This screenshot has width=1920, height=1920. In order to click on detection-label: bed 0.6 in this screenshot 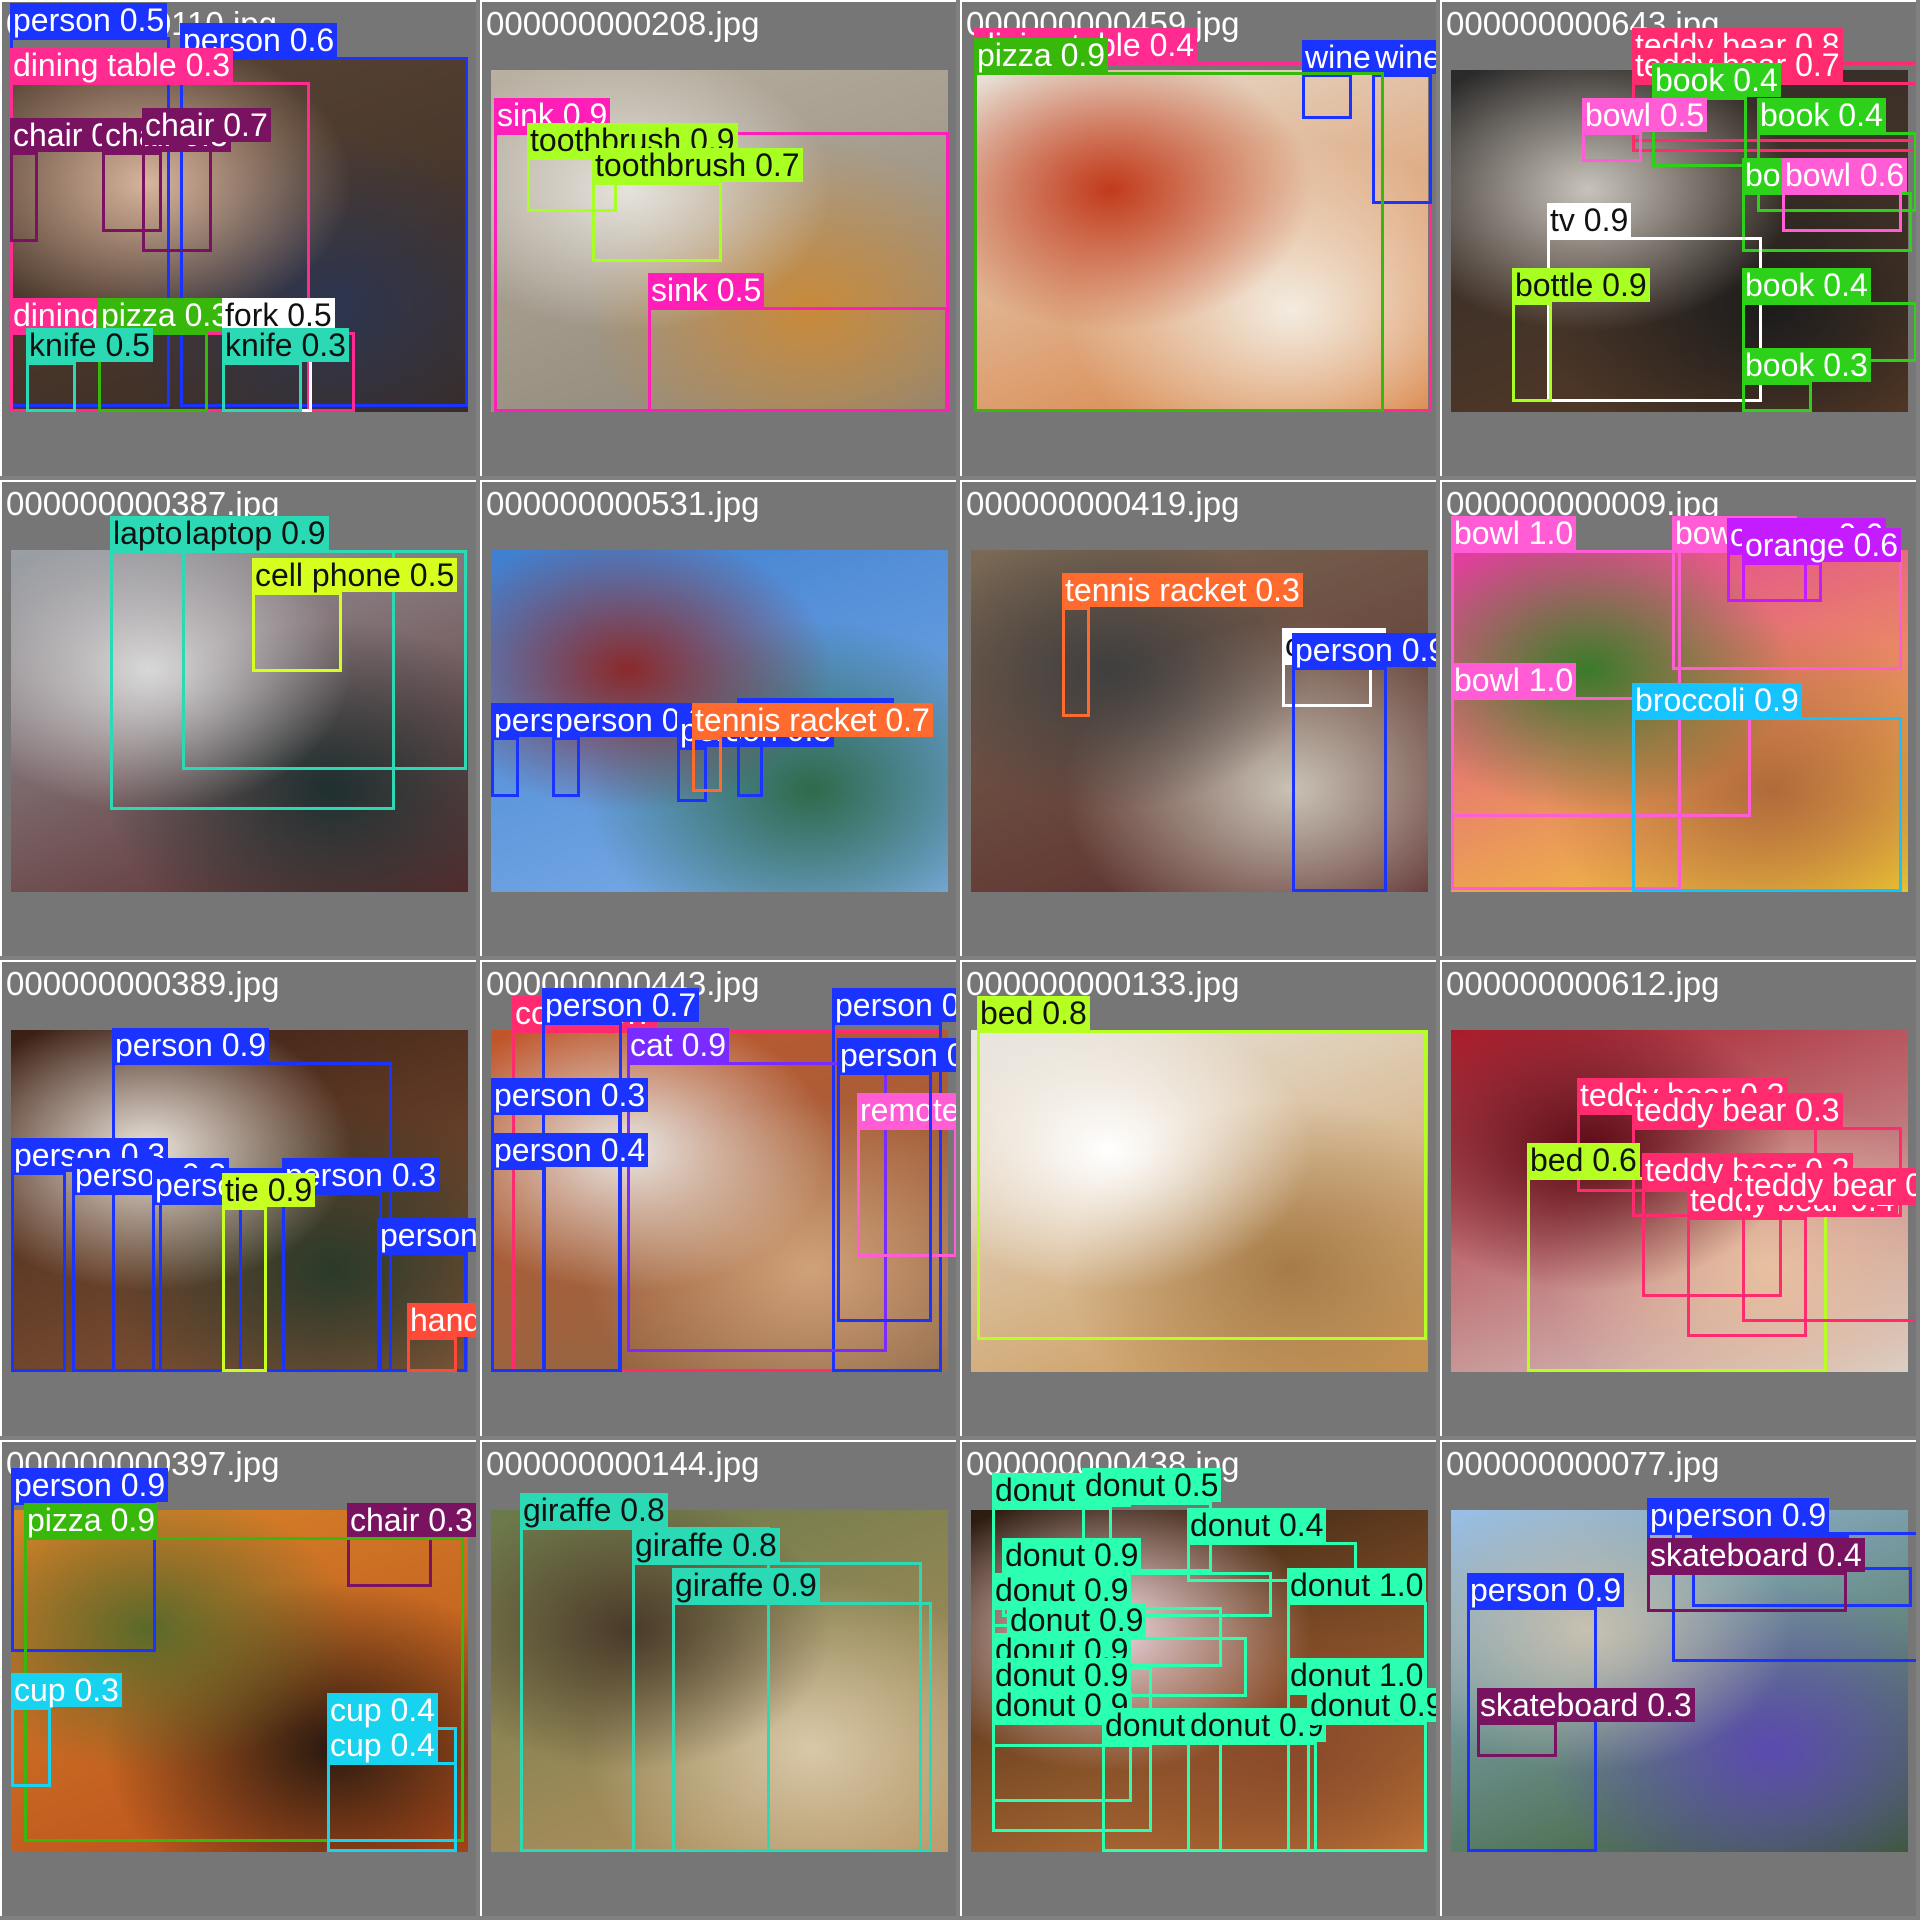, I will do `click(1583, 1160)`.